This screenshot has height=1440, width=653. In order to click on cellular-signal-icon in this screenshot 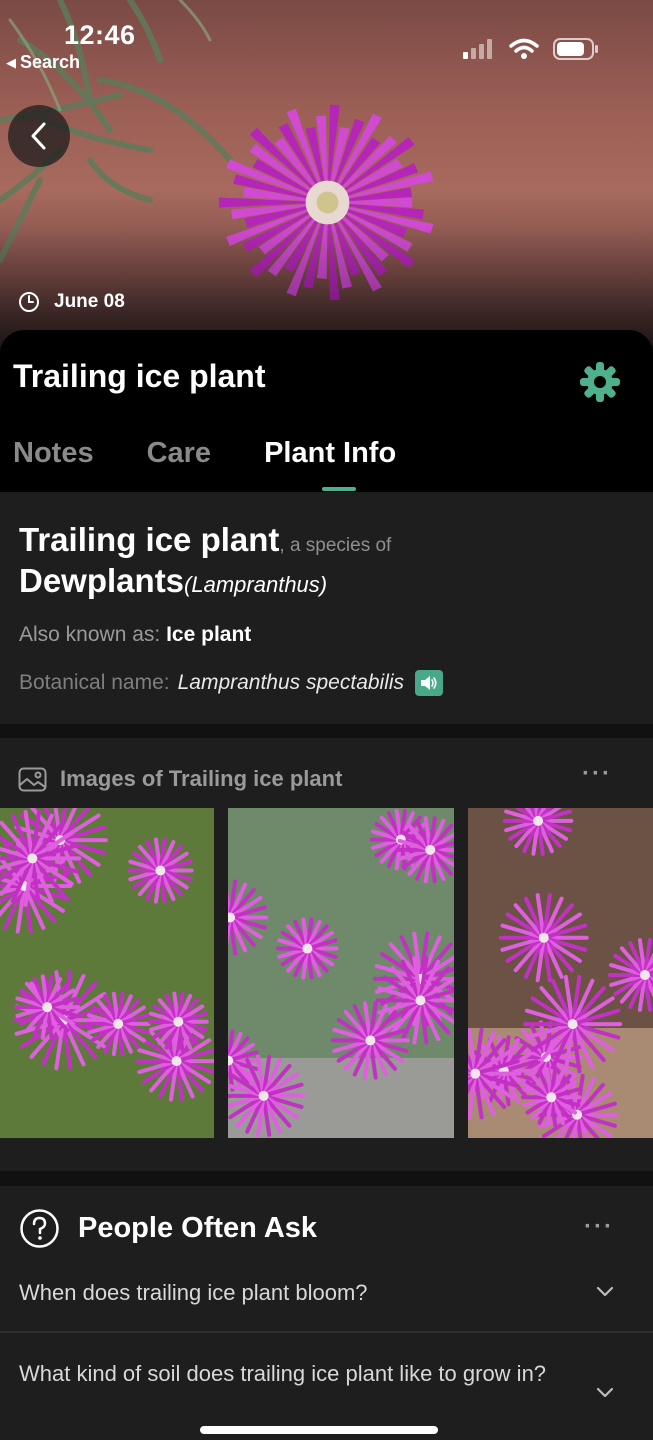, I will do `click(477, 49)`.